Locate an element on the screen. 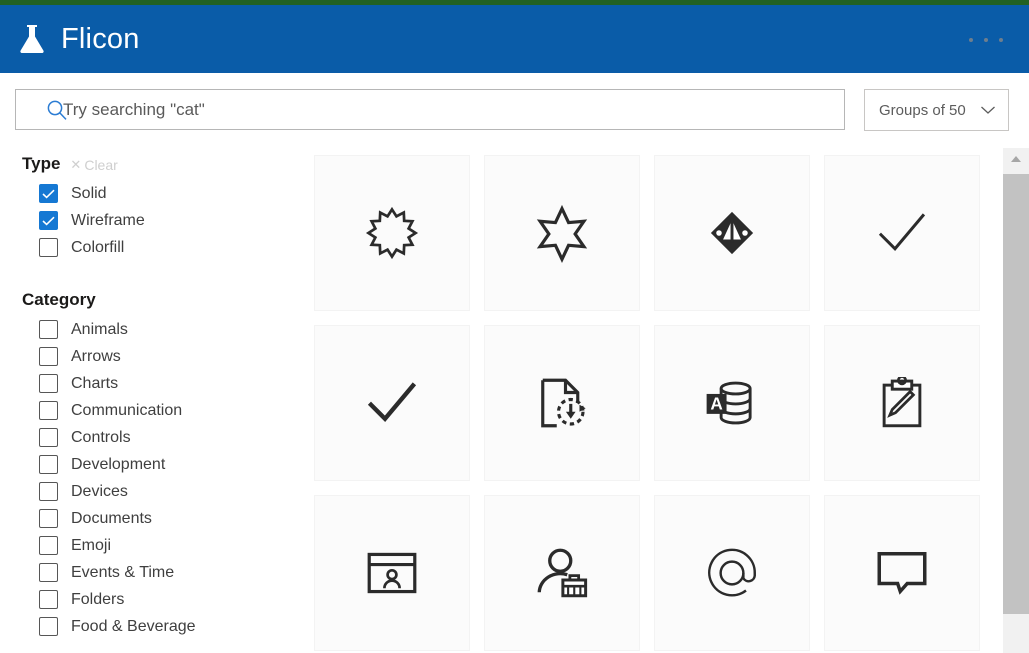  at-sign-icon is located at coordinates (732, 573).